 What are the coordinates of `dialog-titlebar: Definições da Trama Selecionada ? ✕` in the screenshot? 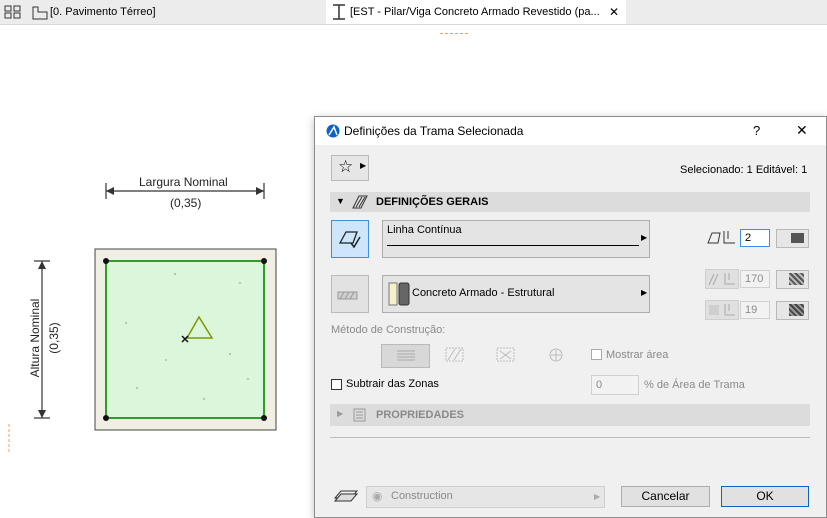 It's located at (570, 131).